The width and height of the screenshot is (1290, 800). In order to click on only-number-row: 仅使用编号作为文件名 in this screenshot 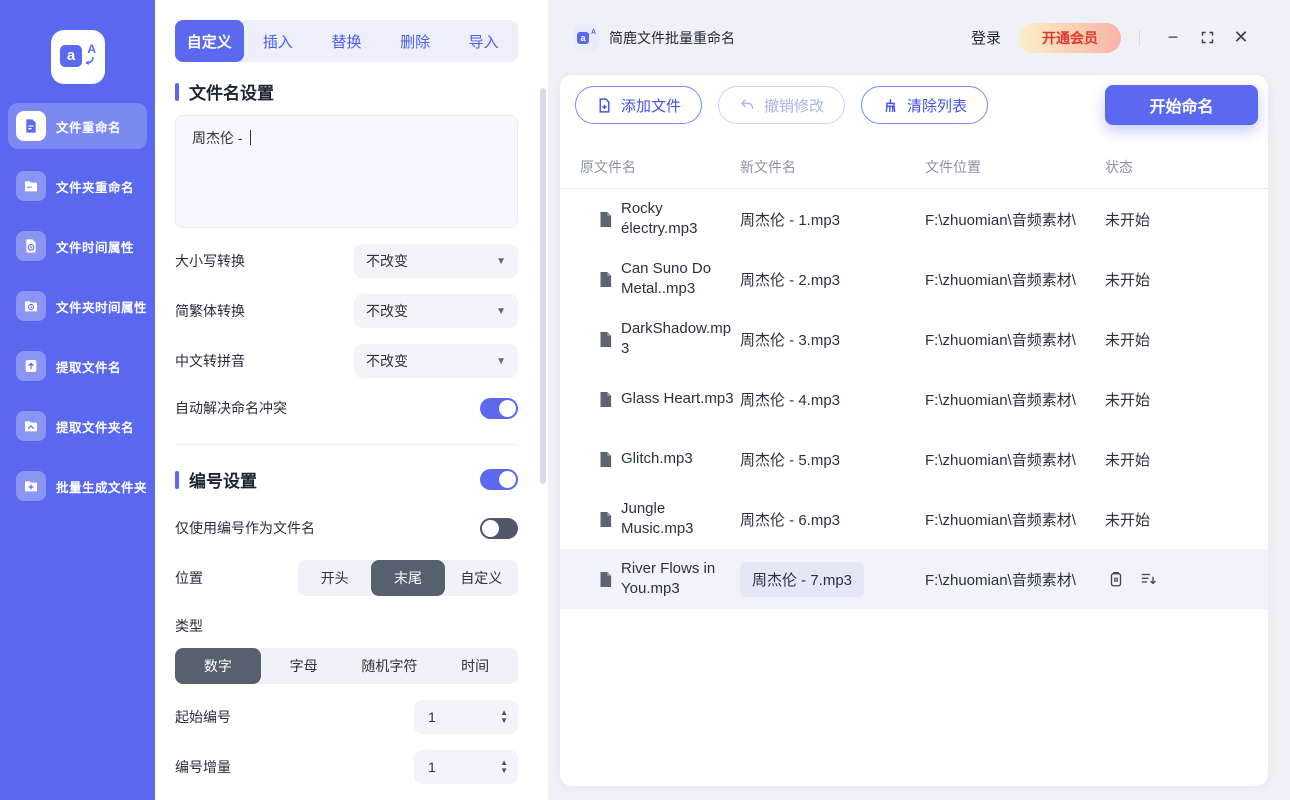, I will do `click(346, 528)`.